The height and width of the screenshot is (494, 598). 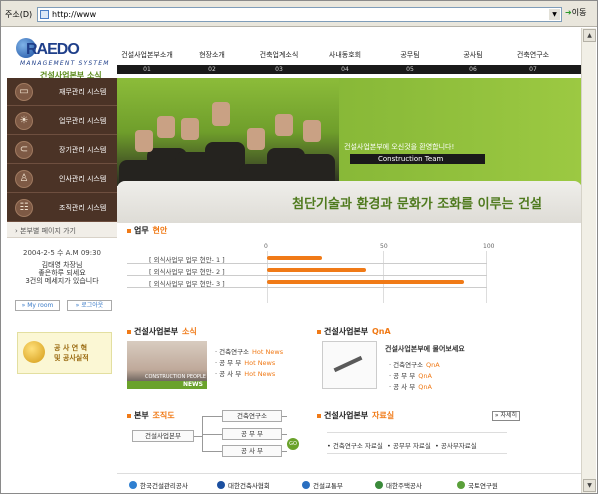 I want to click on org-child: 공 무 부, so click(x=252, y=434).